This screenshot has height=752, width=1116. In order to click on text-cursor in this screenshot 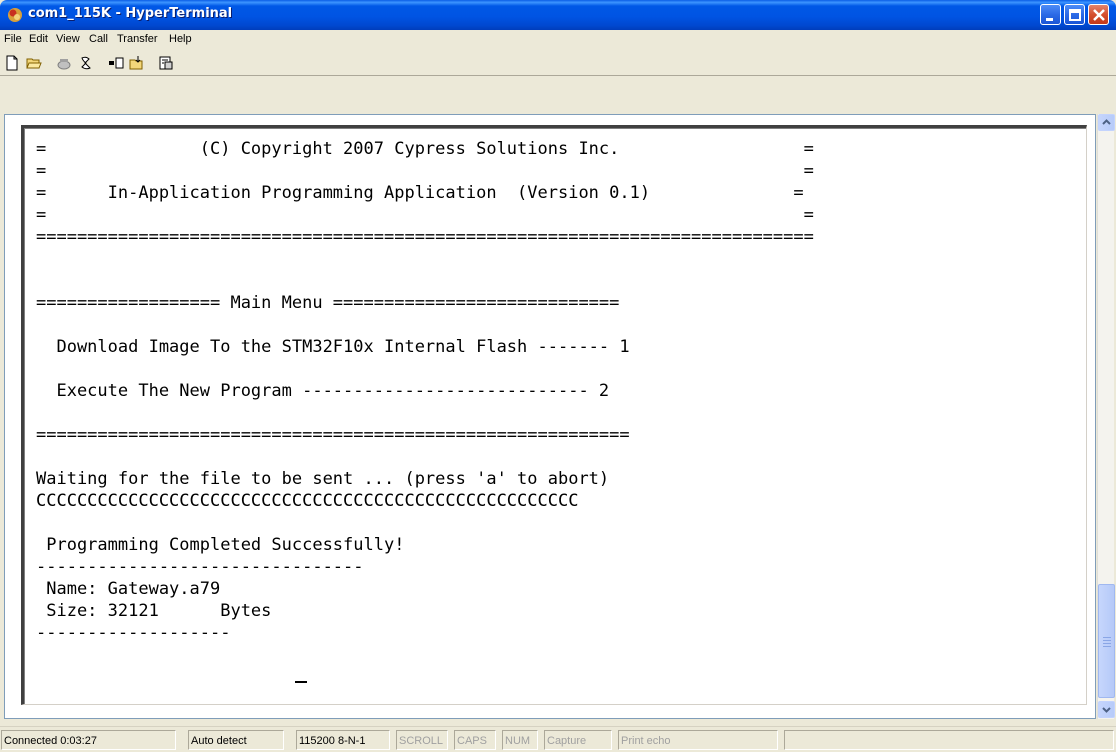, I will do `click(301, 682)`.